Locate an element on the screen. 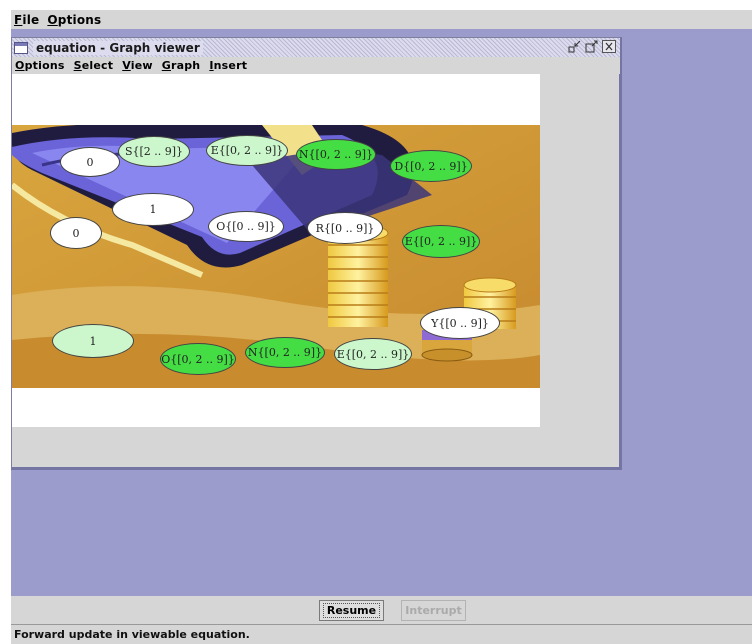  resume-button: Resume is located at coordinates (351, 610).